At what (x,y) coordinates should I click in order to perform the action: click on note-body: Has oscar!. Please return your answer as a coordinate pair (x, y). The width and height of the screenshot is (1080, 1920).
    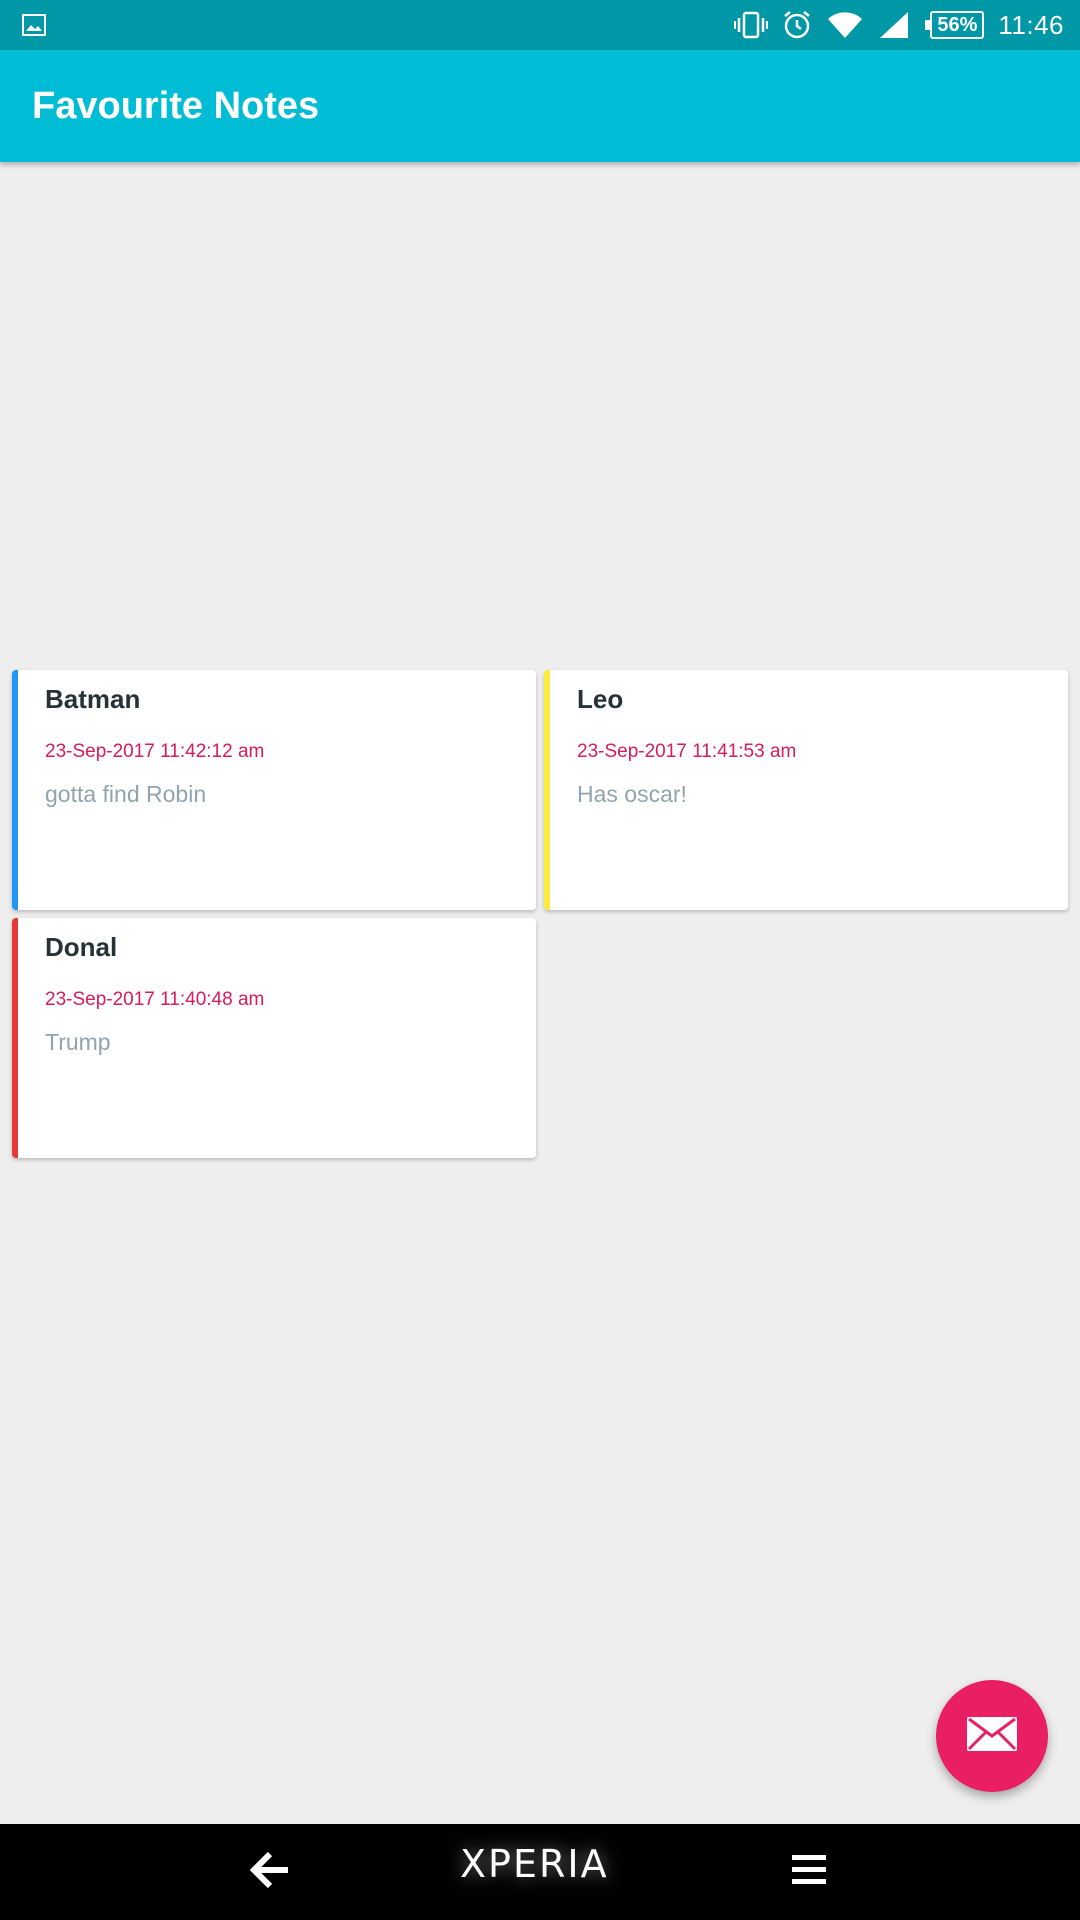
    Looking at the image, I should click on (632, 794).